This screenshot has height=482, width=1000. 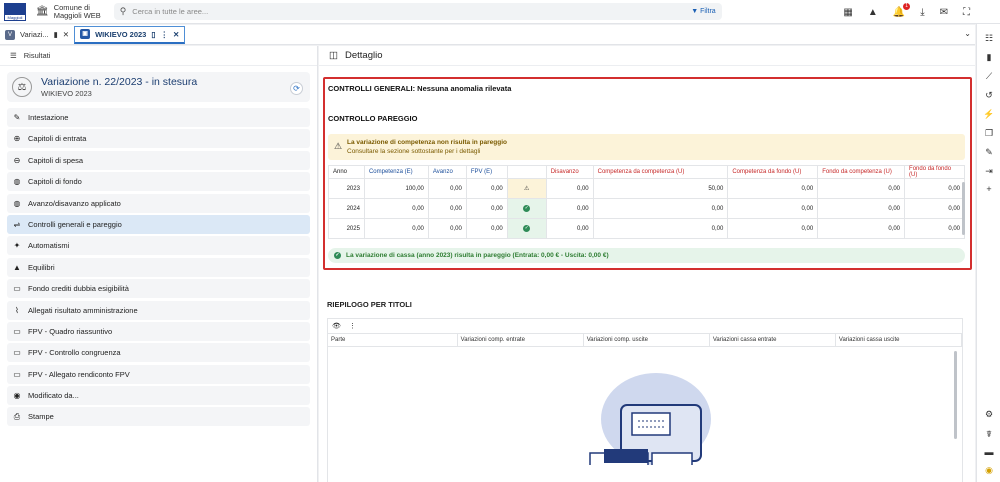 I want to click on menu-item-controlli-generali-e-pareggio: ⇌ Controlli generali e pareggio, so click(x=158, y=224).